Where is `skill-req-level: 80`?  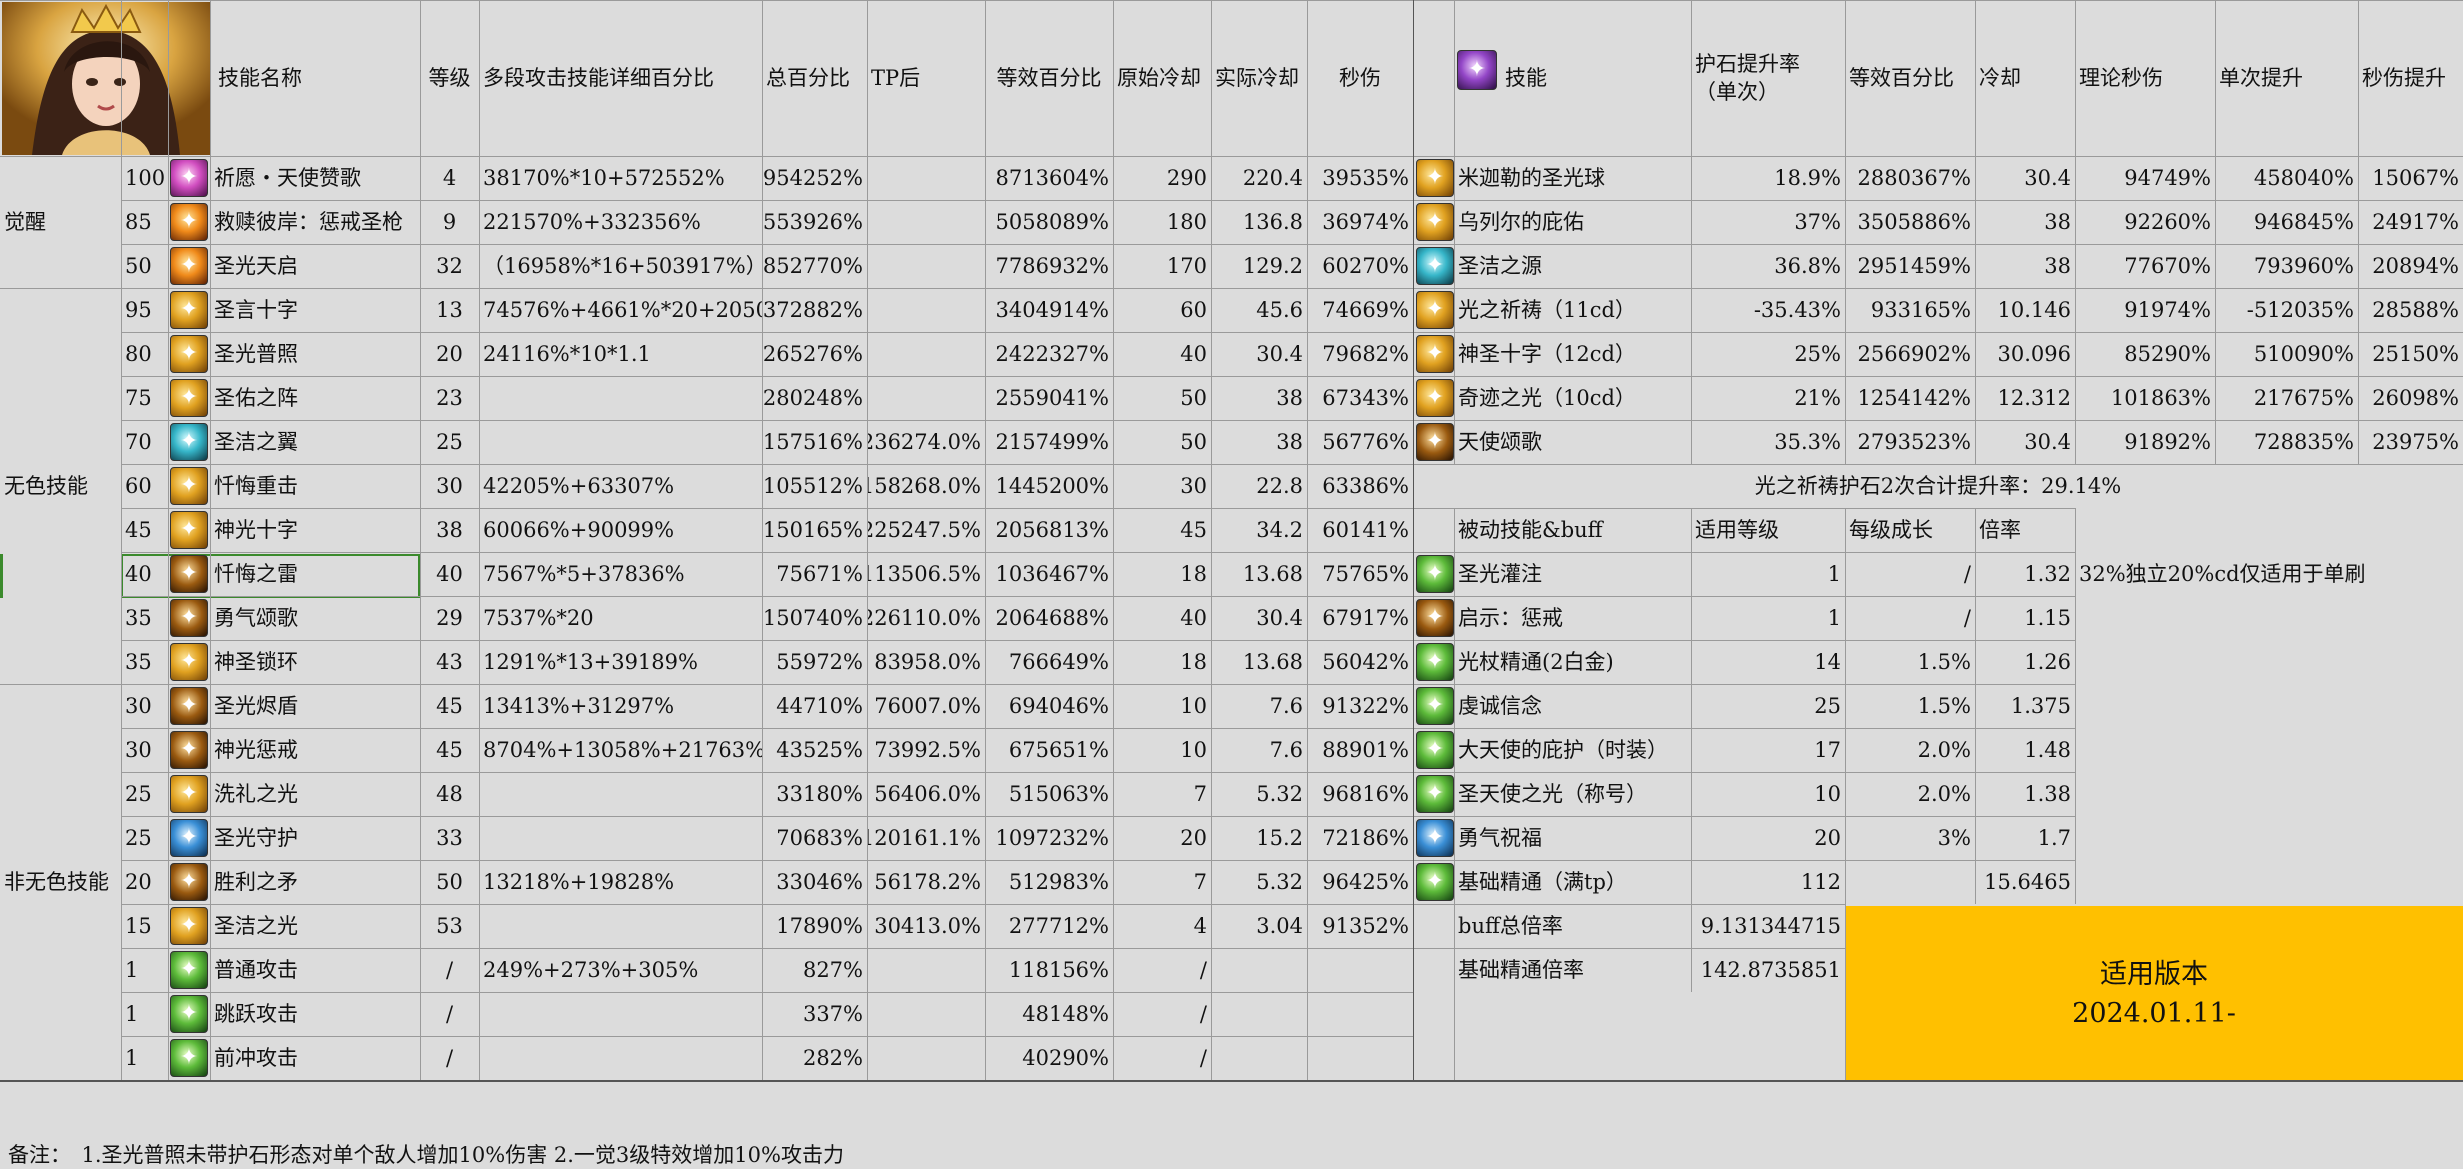
skill-req-level: 80 is located at coordinates (144, 354).